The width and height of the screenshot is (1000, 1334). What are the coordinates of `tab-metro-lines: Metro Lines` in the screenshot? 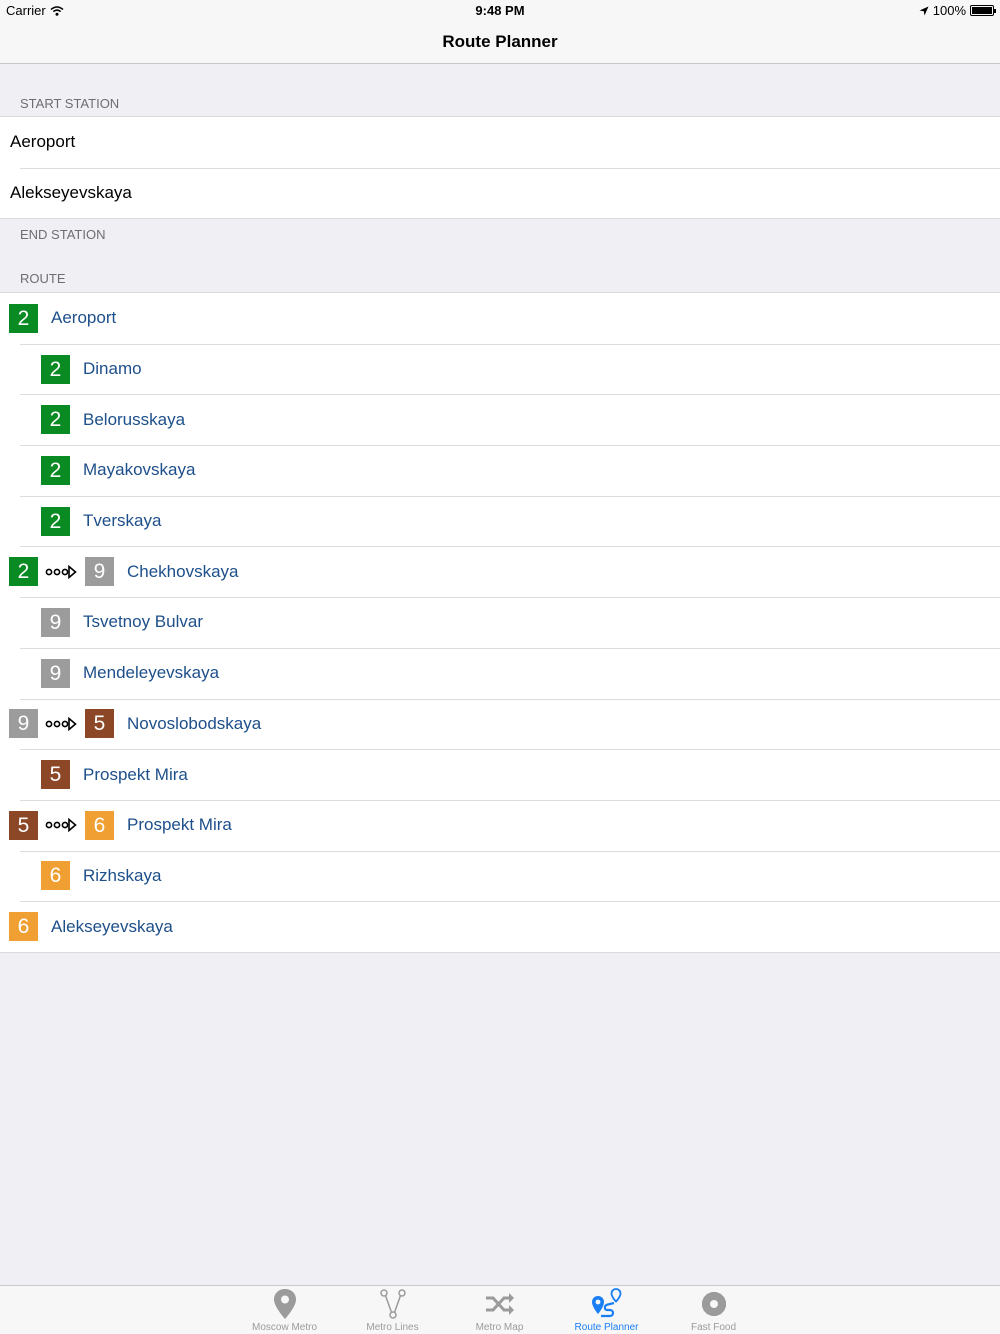 It's located at (392, 1310).